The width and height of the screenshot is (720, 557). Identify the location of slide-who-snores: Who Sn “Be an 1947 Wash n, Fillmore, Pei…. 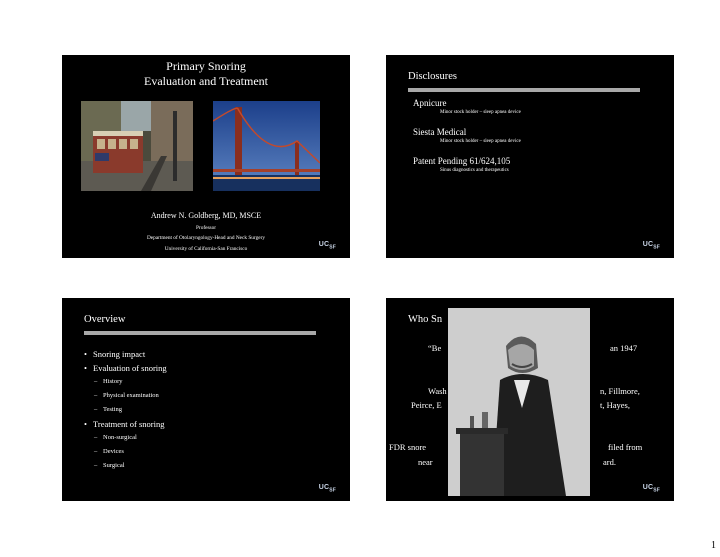
(530, 399).